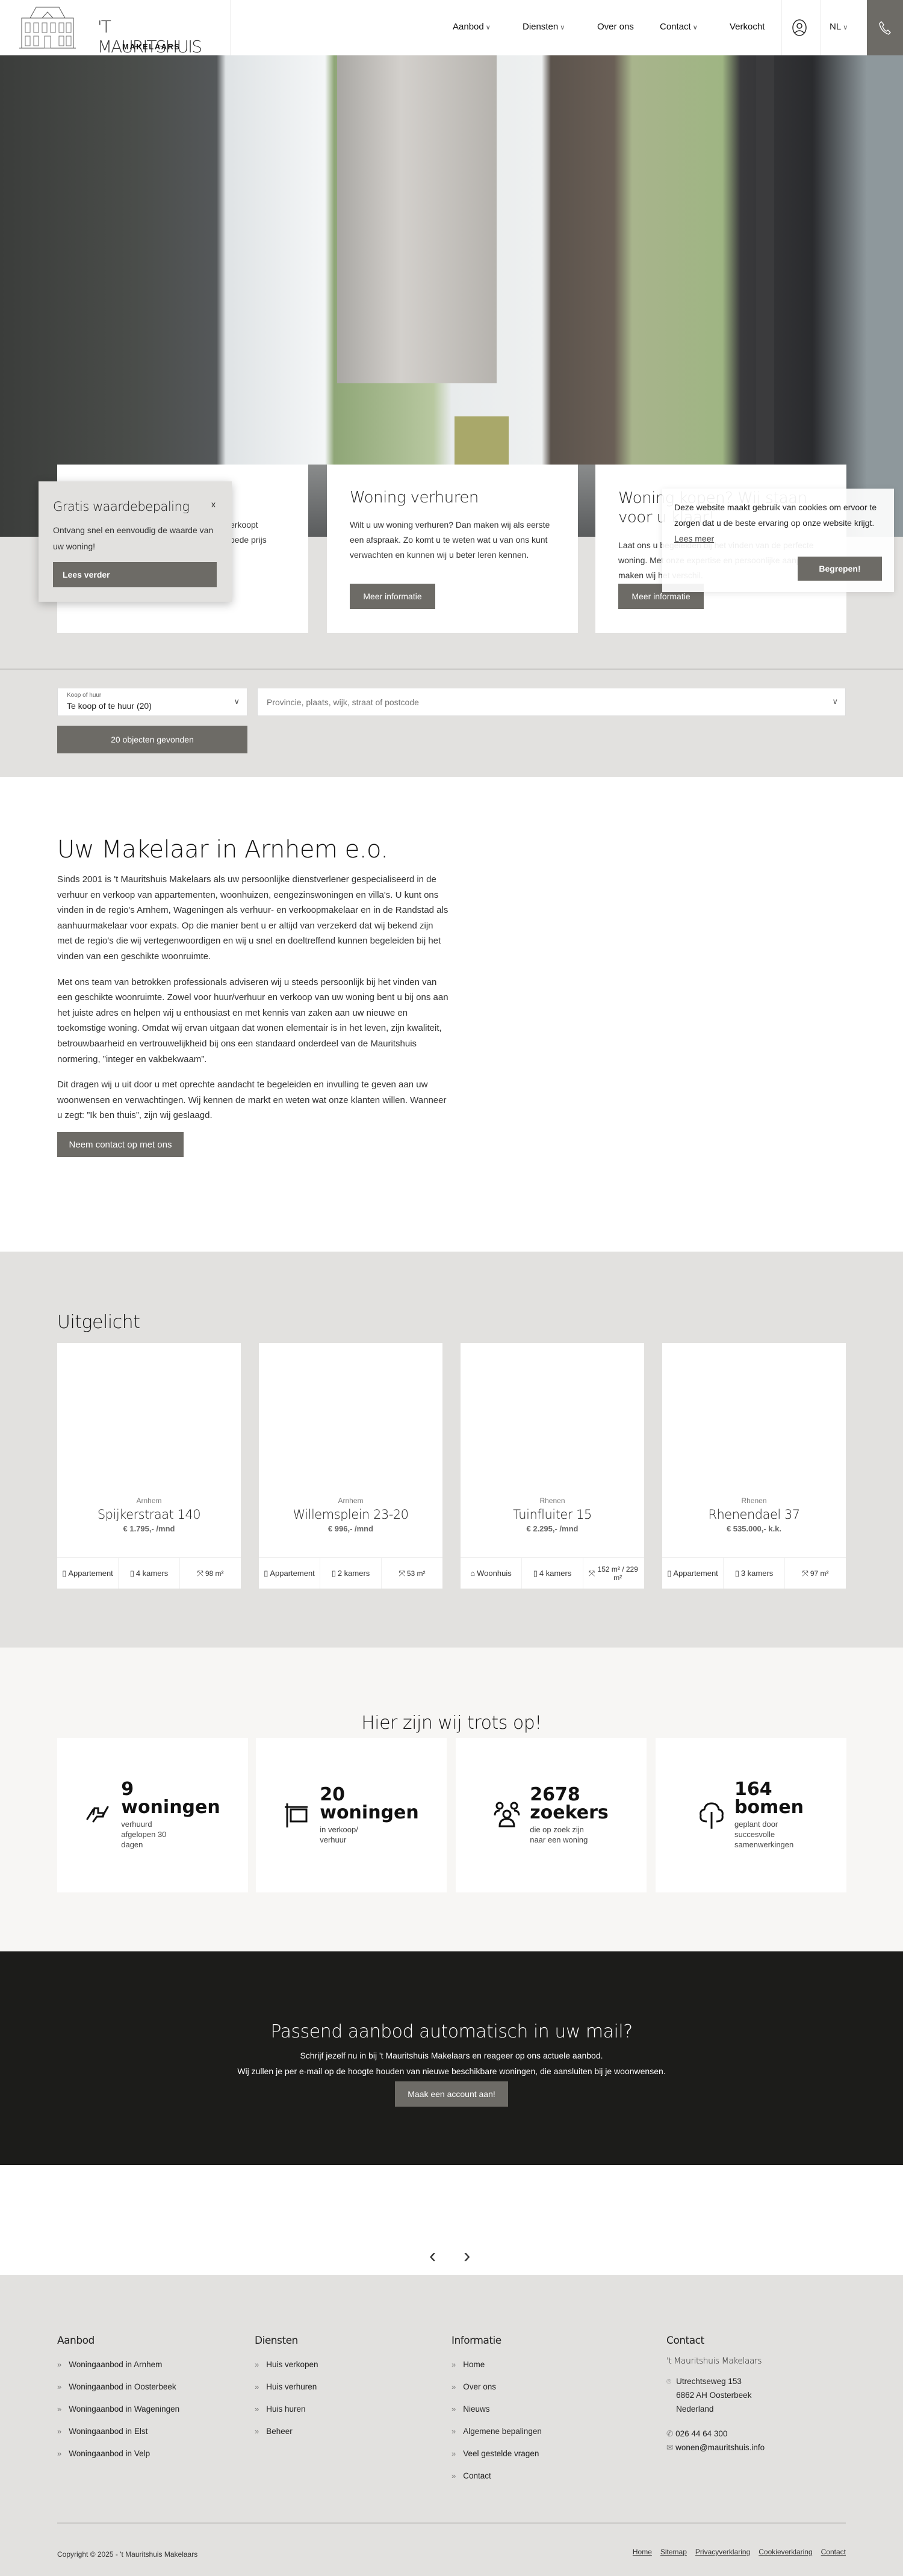  What do you see at coordinates (467, 2256) in the screenshot?
I see `carousel-next-button: ›` at bounding box center [467, 2256].